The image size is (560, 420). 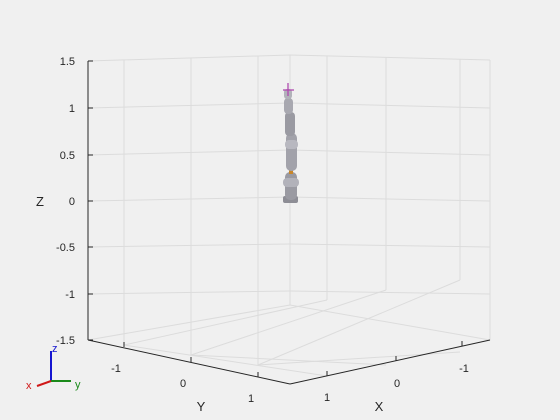 What do you see at coordinates (67, 156) in the screenshot?
I see `z-tick-label: 0.5` at bounding box center [67, 156].